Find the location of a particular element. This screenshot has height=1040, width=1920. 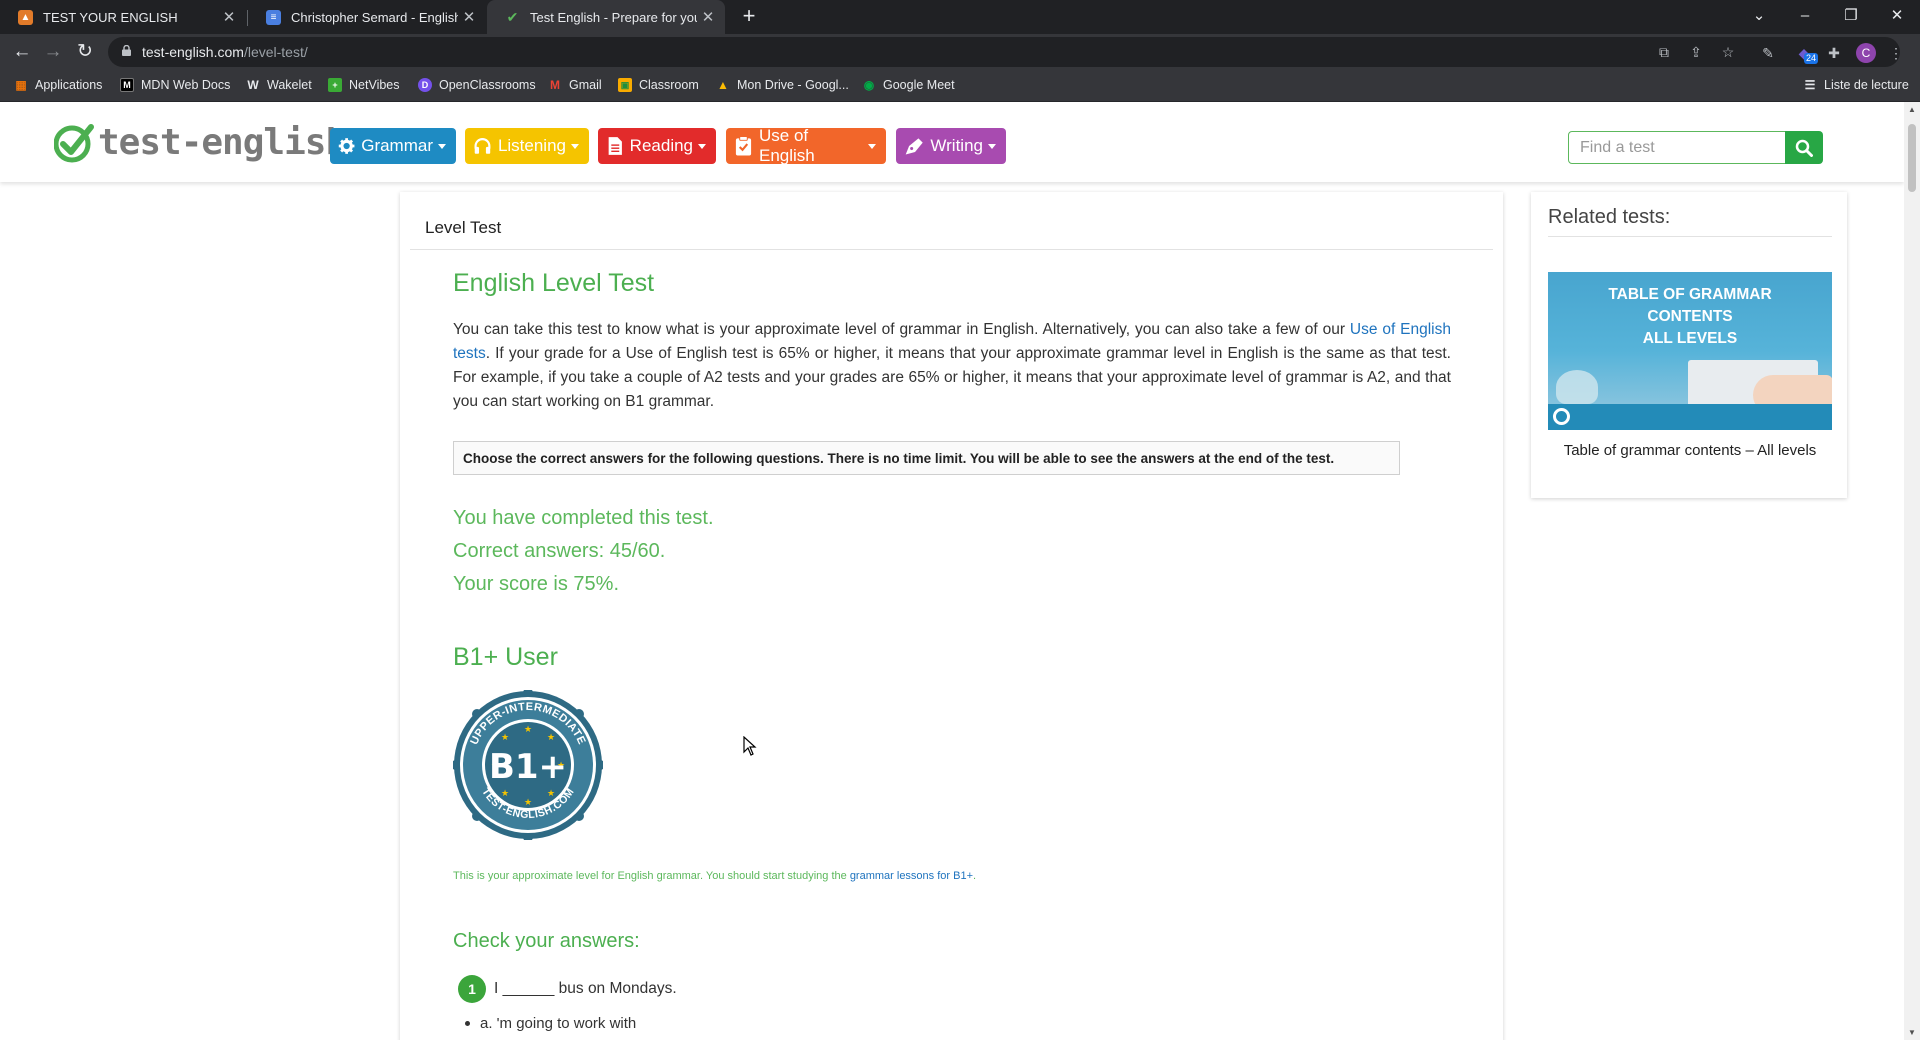

forward-icon: → is located at coordinates (53, 52).